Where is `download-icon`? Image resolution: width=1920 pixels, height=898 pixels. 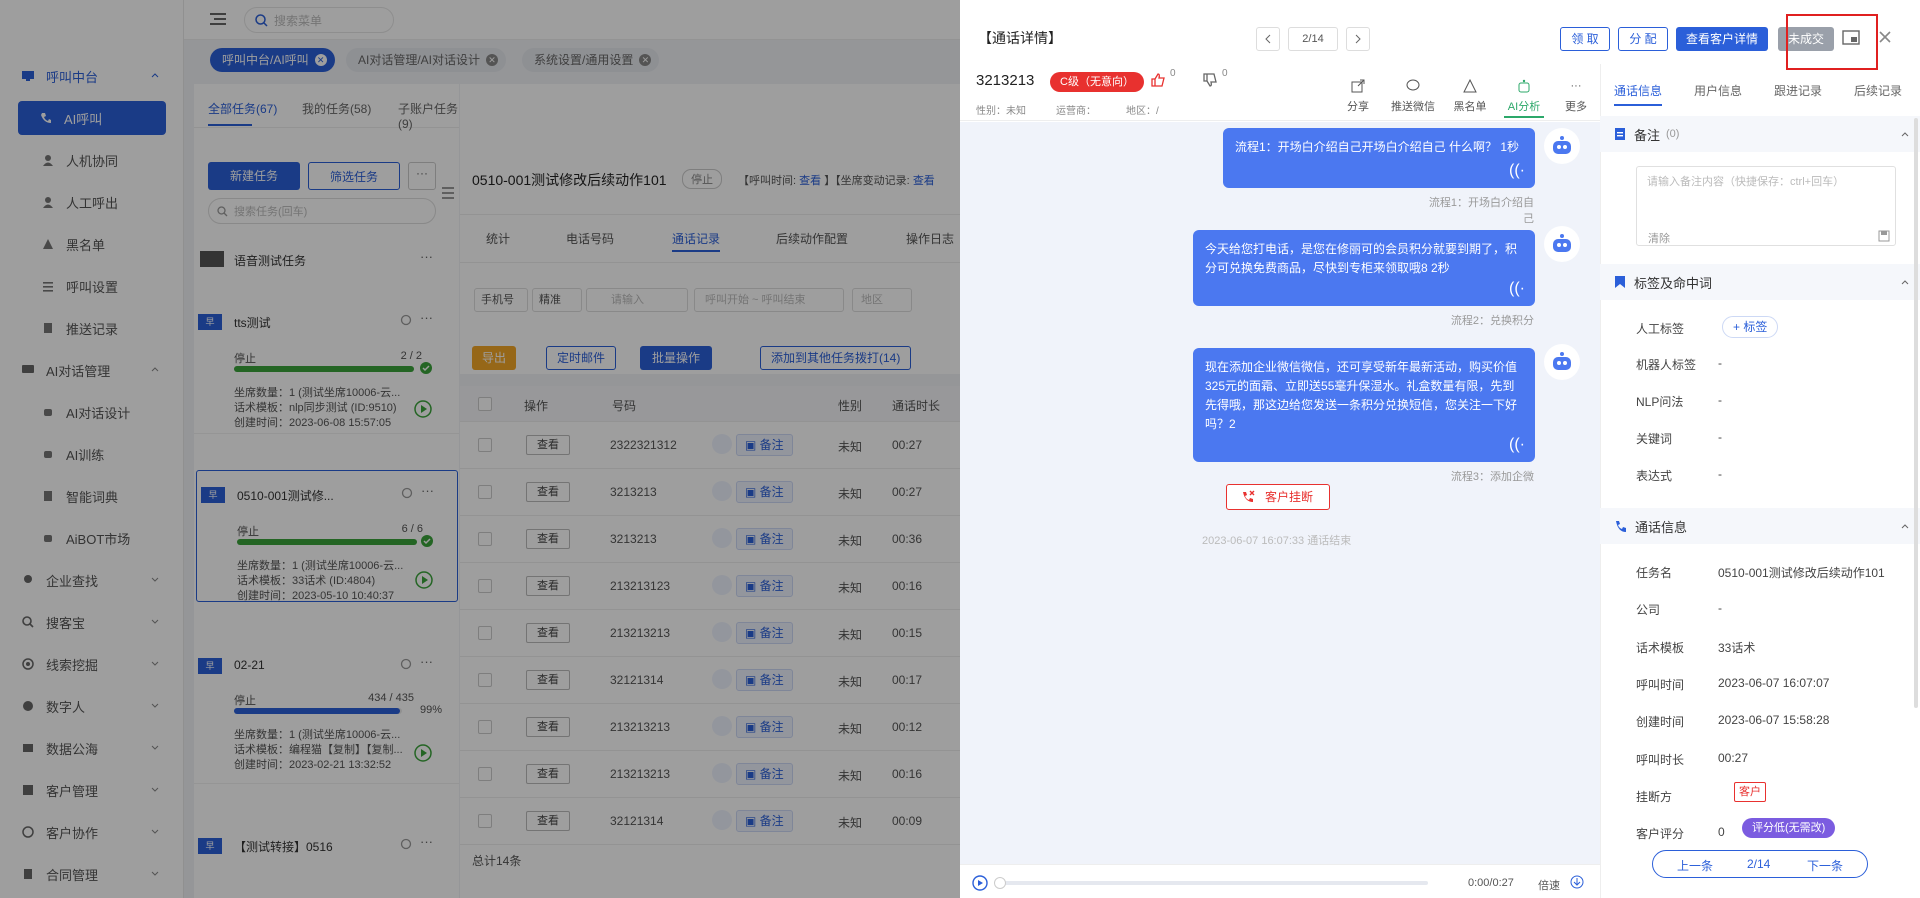 download-icon is located at coordinates (1577, 882).